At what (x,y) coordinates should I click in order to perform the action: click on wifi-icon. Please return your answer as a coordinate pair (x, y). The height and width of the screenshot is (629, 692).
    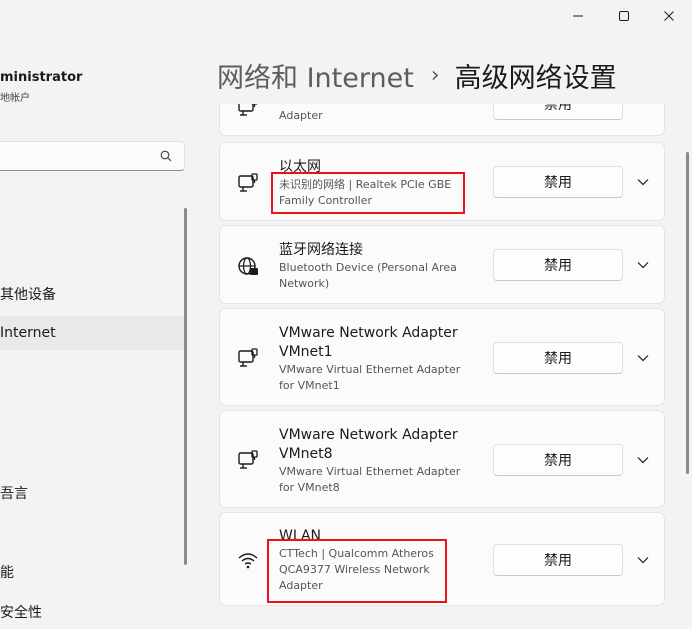
    Looking at the image, I should click on (248, 560).